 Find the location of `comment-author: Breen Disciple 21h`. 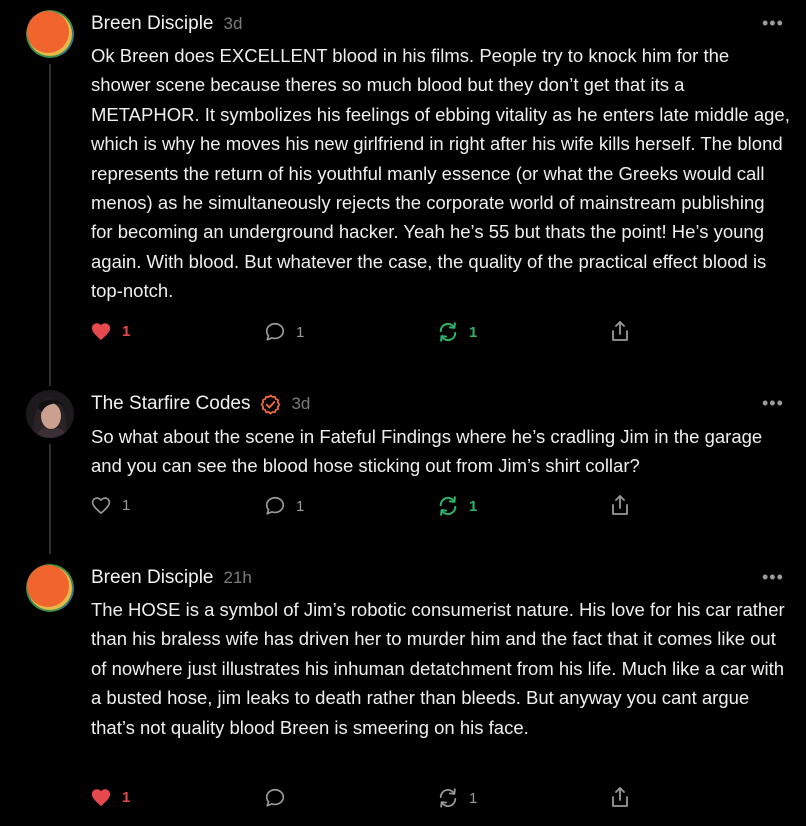

comment-author: Breen Disciple 21h is located at coordinates (171, 578).